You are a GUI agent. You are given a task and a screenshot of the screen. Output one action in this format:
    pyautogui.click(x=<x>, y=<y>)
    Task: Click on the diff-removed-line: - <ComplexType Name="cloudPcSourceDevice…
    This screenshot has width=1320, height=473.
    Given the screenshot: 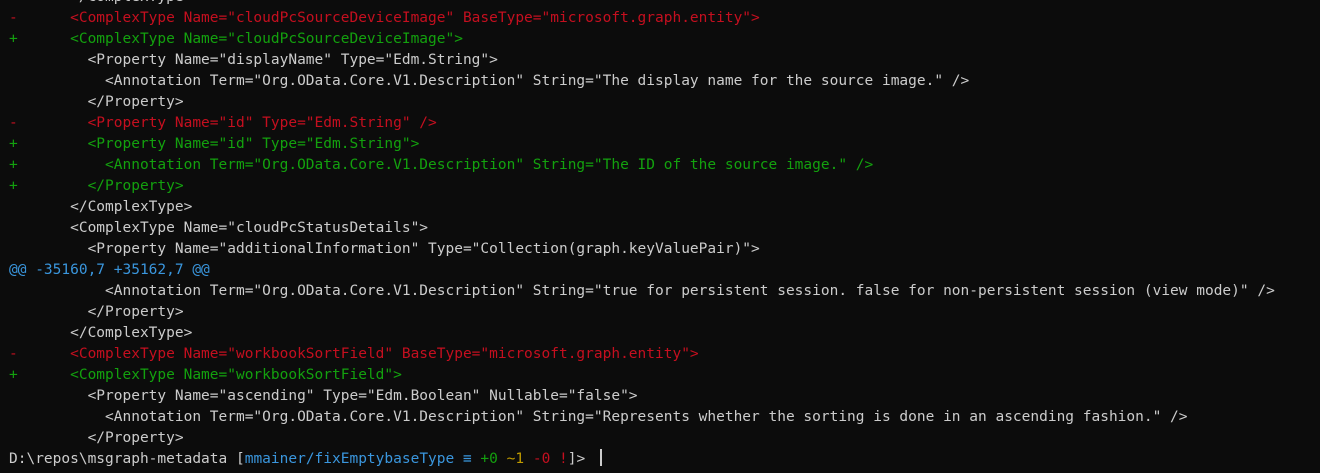 What is the action you would take?
    pyautogui.click(x=384, y=18)
    